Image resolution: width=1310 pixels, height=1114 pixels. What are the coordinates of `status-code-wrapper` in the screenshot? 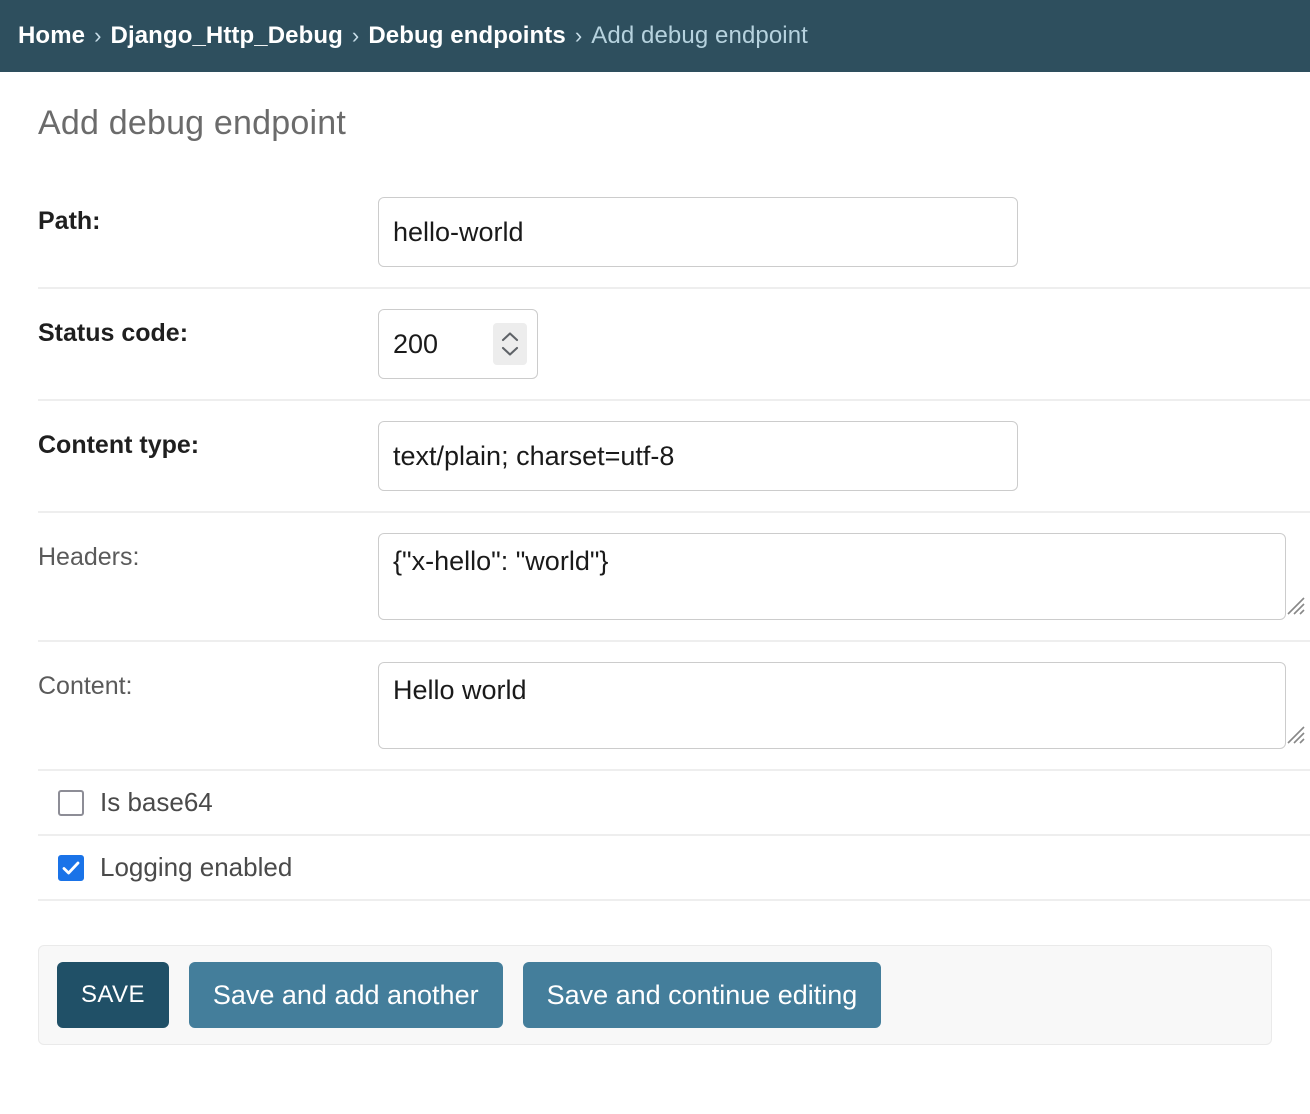 It's located at (458, 344).